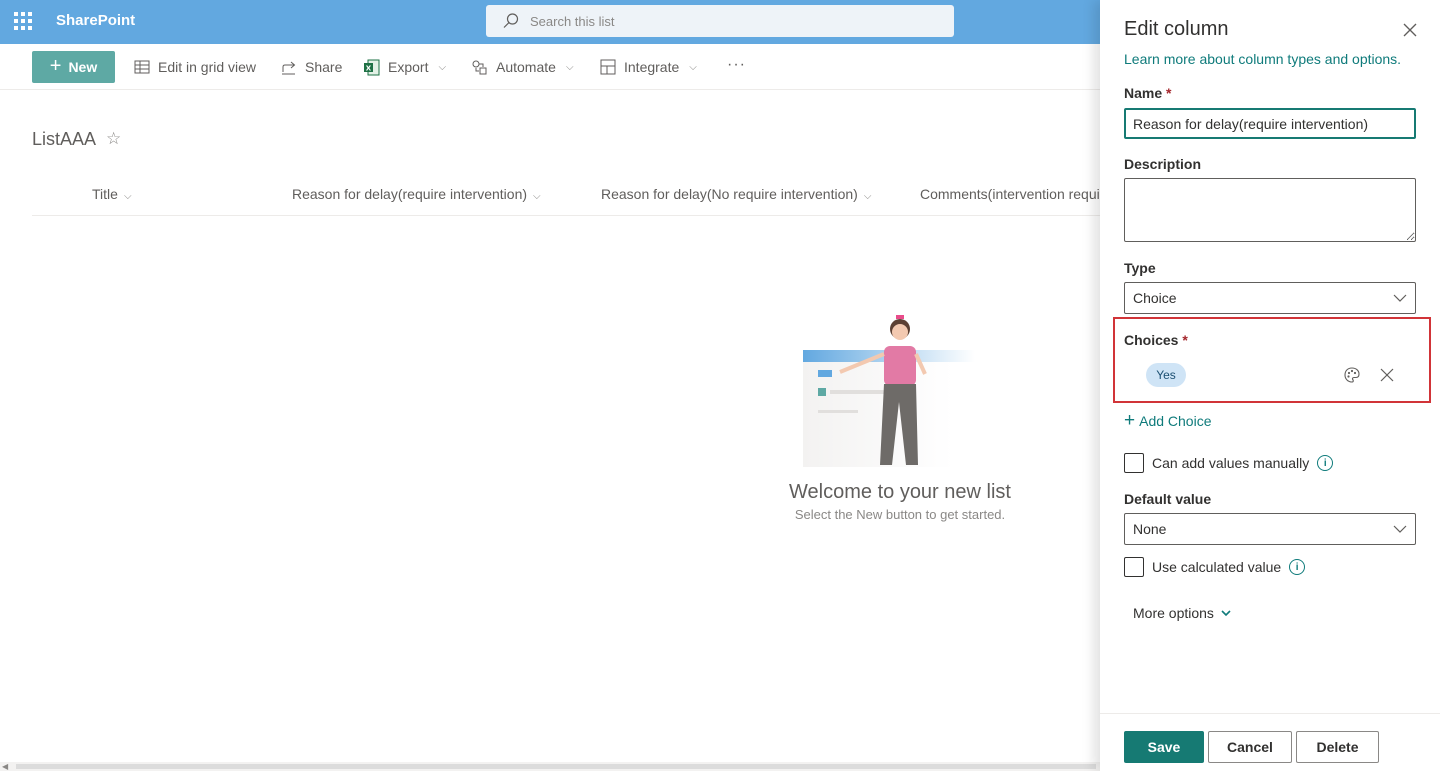 The height and width of the screenshot is (771, 1440). What do you see at coordinates (142, 67) in the screenshot?
I see `grid-icon` at bounding box center [142, 67].